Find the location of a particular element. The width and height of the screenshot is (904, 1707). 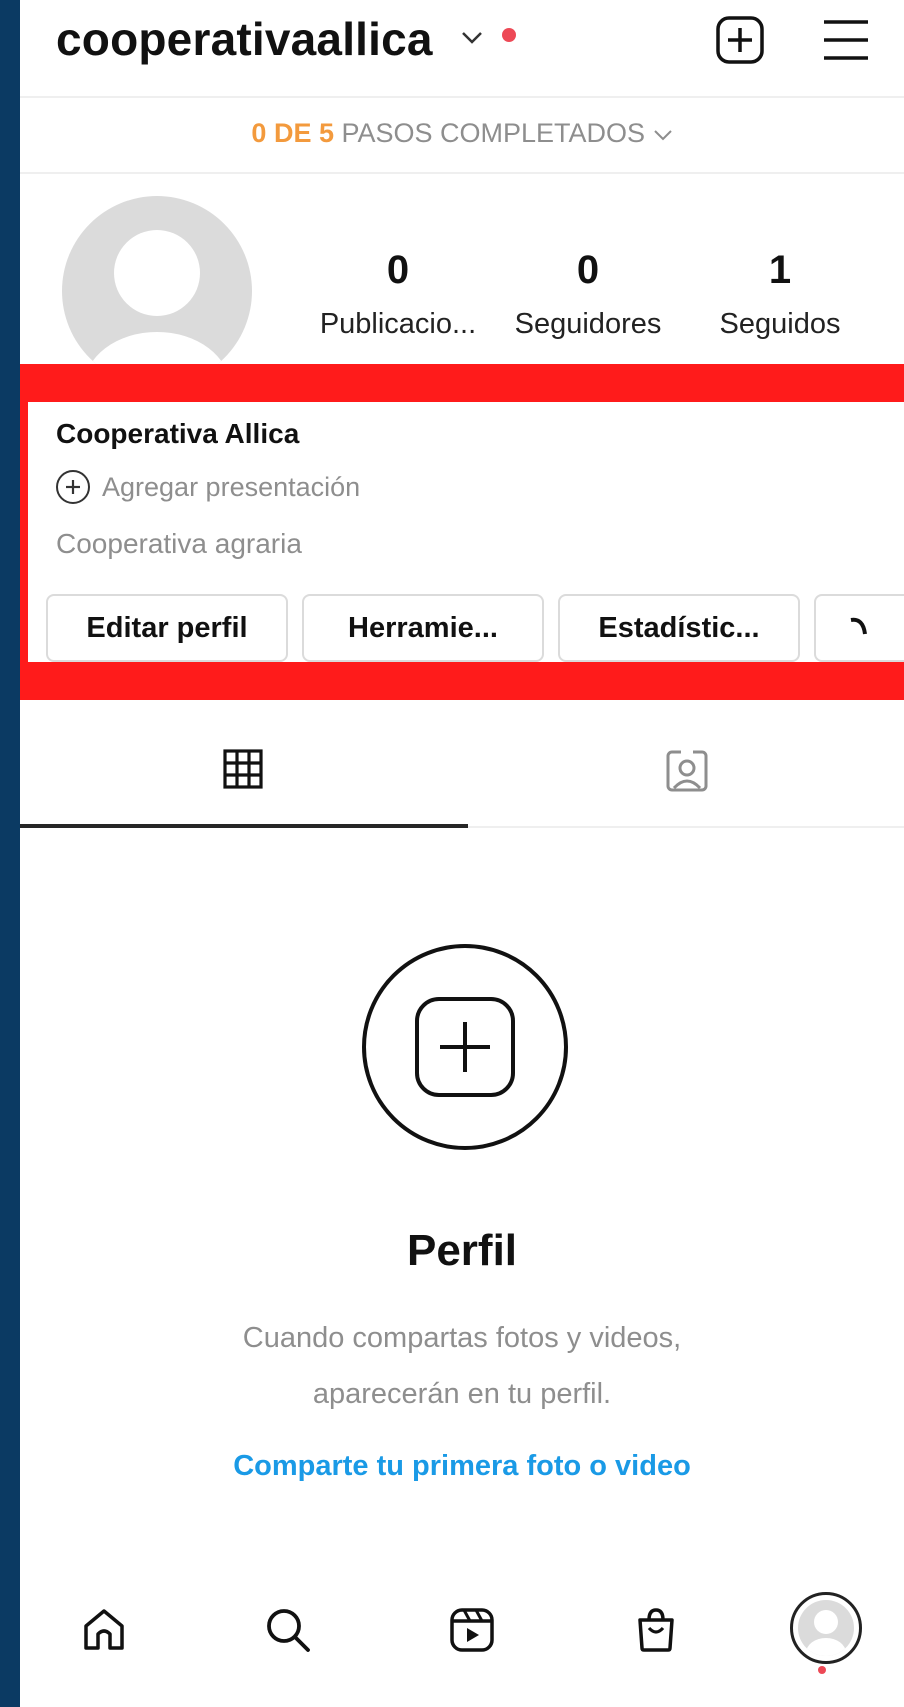

add-bio-label: Agregar presentación is located at coordinates (231, 486).